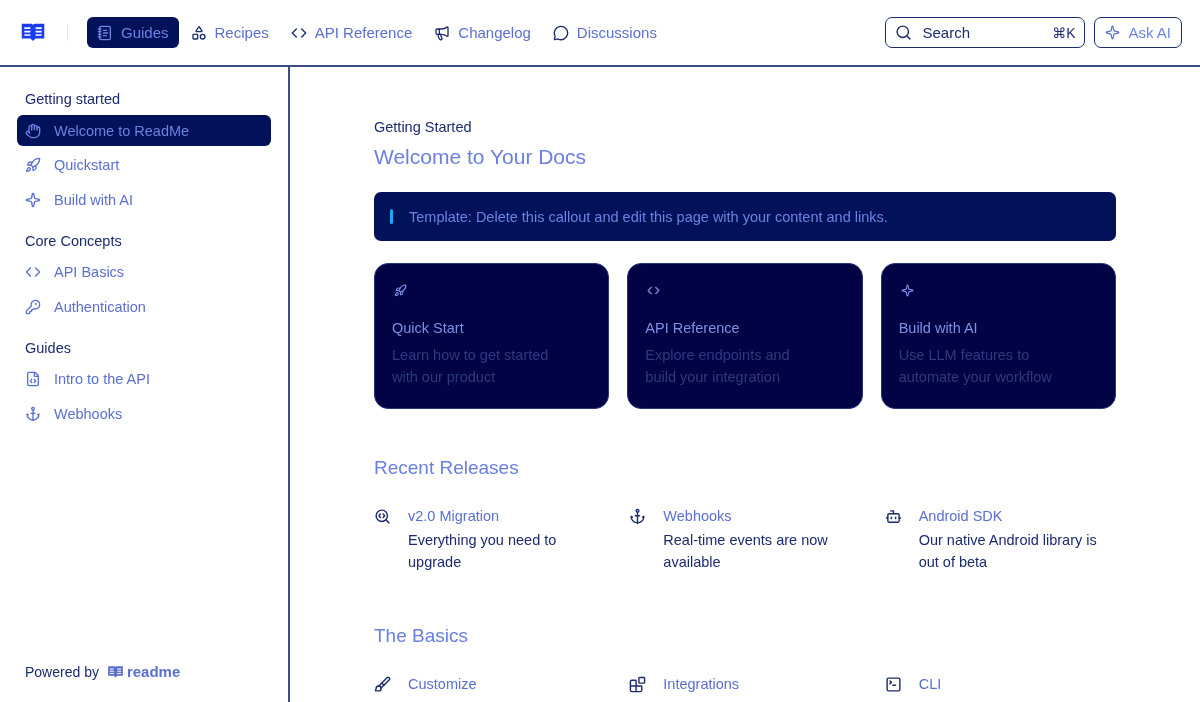 The image size is (1200, 702). I want to click on powered-by-text: Powered by, so click(62, 671).